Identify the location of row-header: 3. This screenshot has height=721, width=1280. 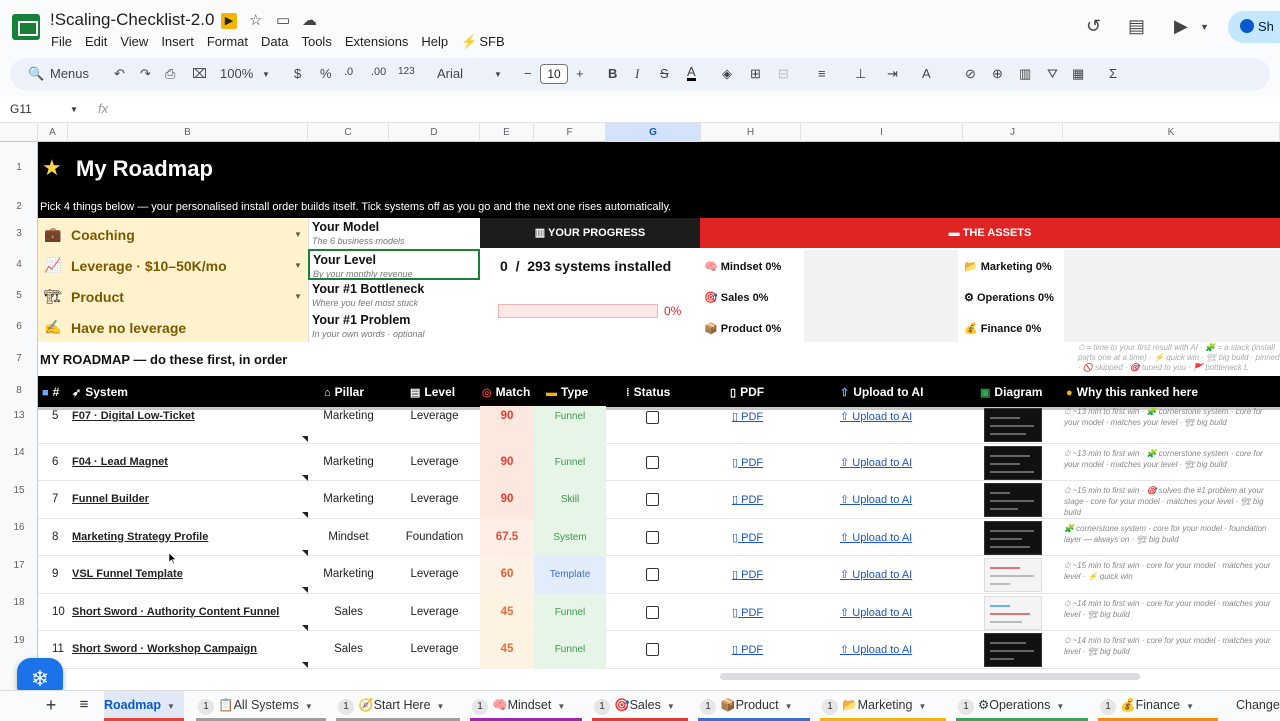
(19, 233).